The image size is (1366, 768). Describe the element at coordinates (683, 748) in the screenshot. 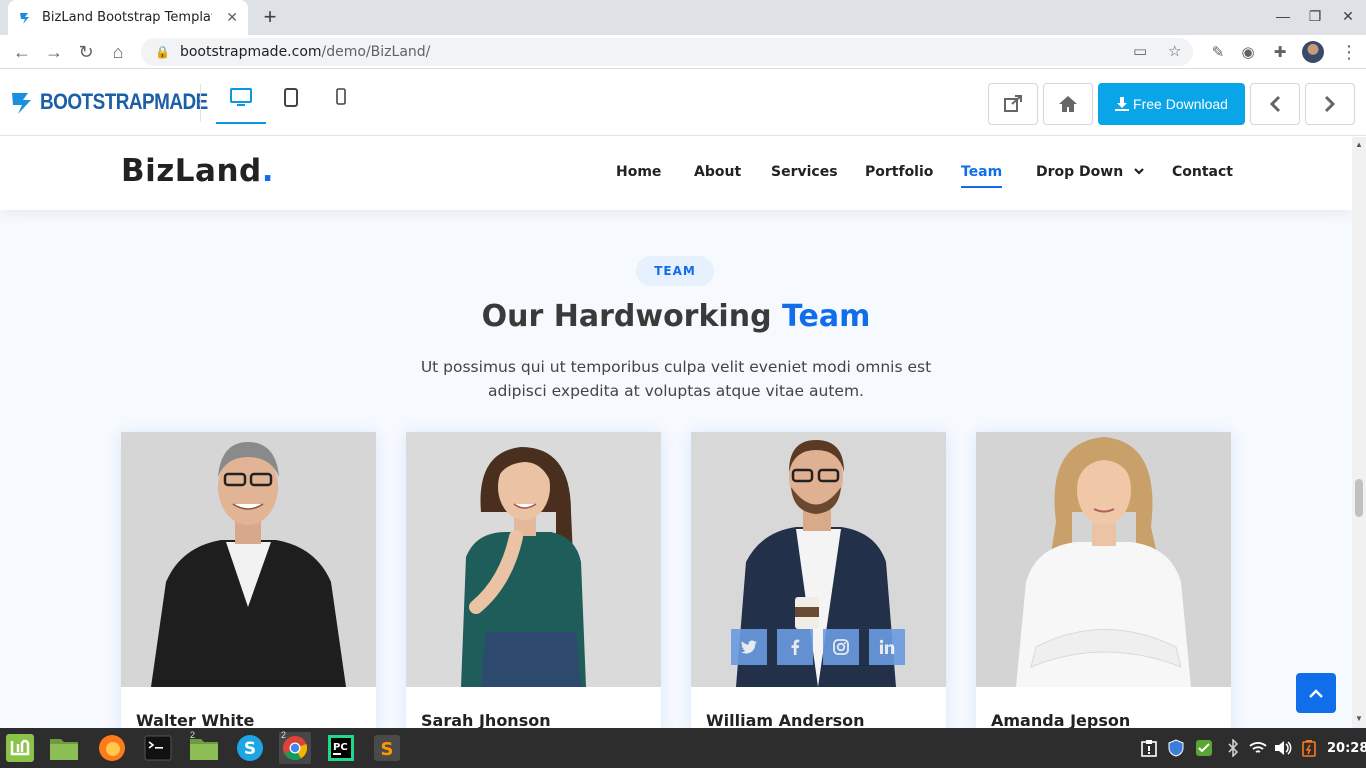

I see `taskbar: 2 S 2 PC S 20:28` at that location.